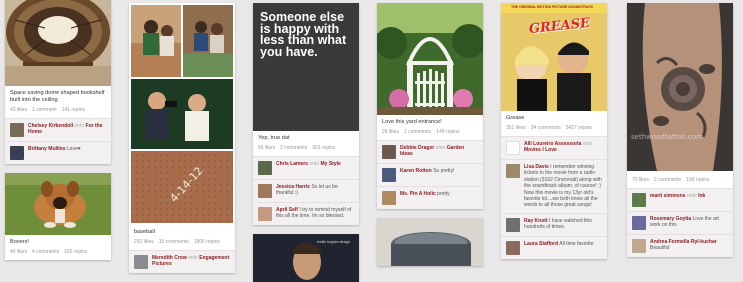  I want to click on user-link: Lisa Davis, so click(536, 167).